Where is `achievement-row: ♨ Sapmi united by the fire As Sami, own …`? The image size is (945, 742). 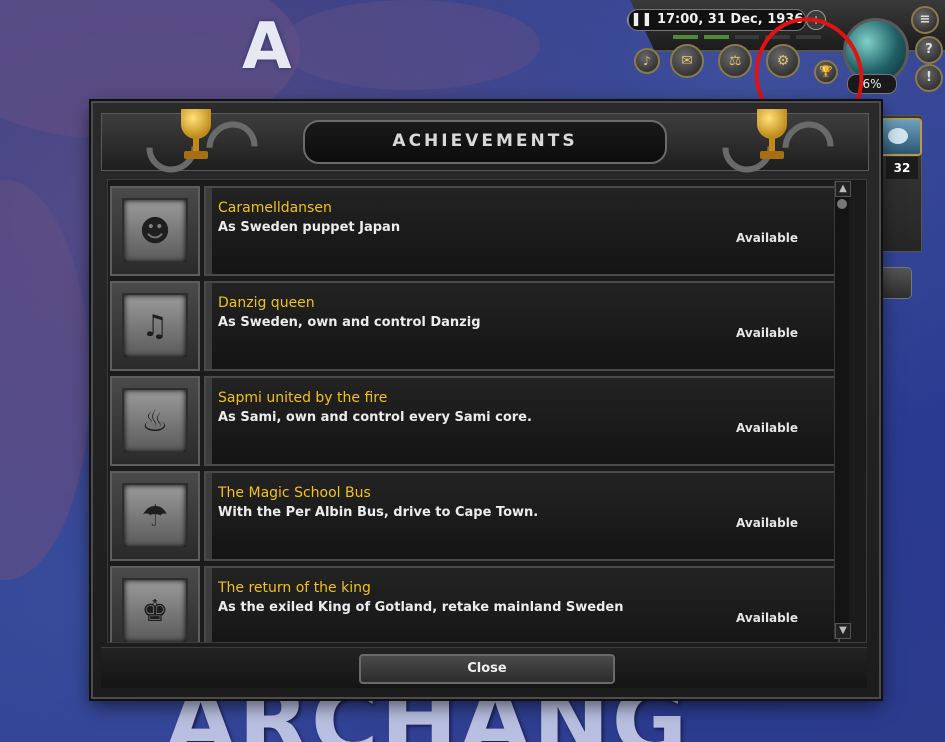 achievement-row: ♨ Sapmi united by the fire As Sami, own … is located at coordinates (474, 421).